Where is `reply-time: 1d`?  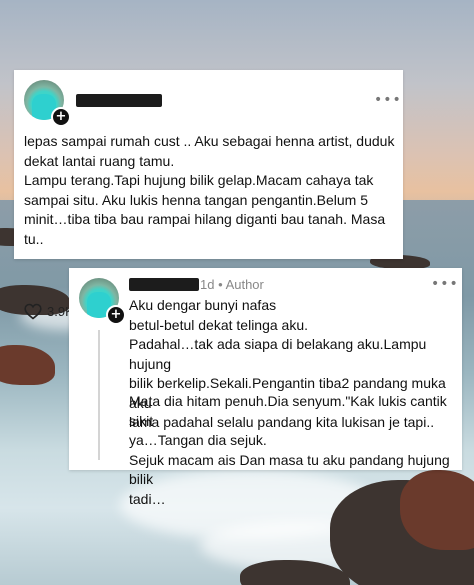 reply-time: 1d is located at coordinates (207, 284).